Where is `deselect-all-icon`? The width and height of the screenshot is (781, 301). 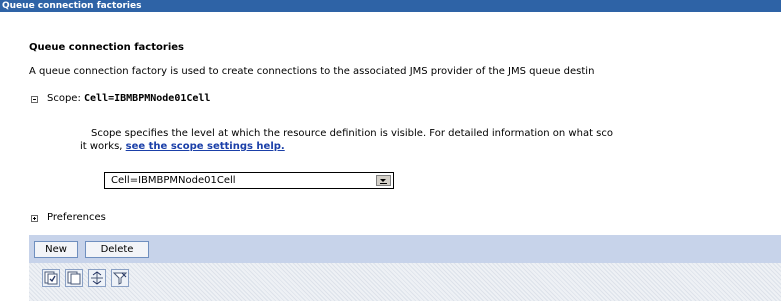
deselect-all-icon is located at coordinates (74, 278).